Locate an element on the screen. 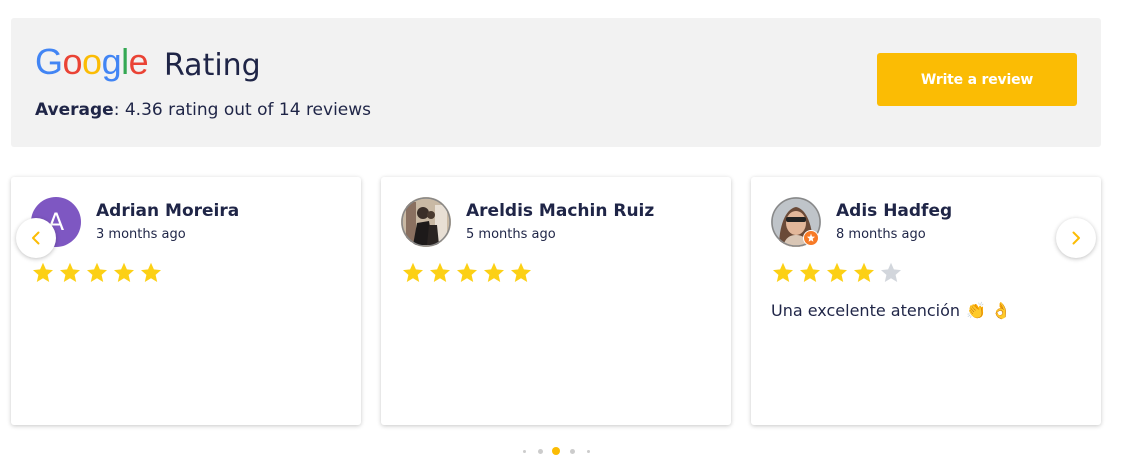 The width and height of the screenshot is (1124, 459). reviewer-name: Adrian Moreira is located at coordinates (168, 211).